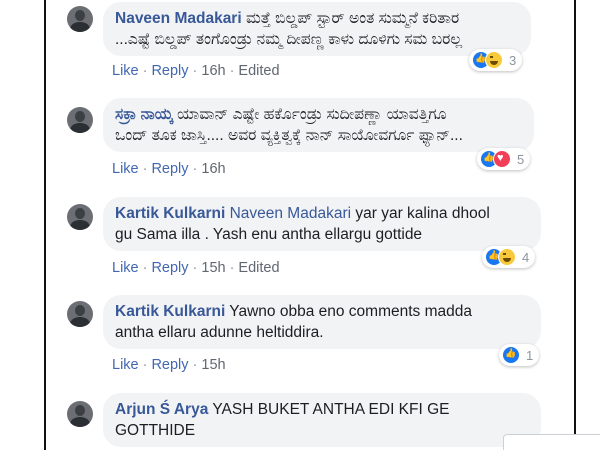 The image size is (600, 450). Describe the element at coordinates (511, 355) in the screenshot. I see `like-reaction-icon` at that location.